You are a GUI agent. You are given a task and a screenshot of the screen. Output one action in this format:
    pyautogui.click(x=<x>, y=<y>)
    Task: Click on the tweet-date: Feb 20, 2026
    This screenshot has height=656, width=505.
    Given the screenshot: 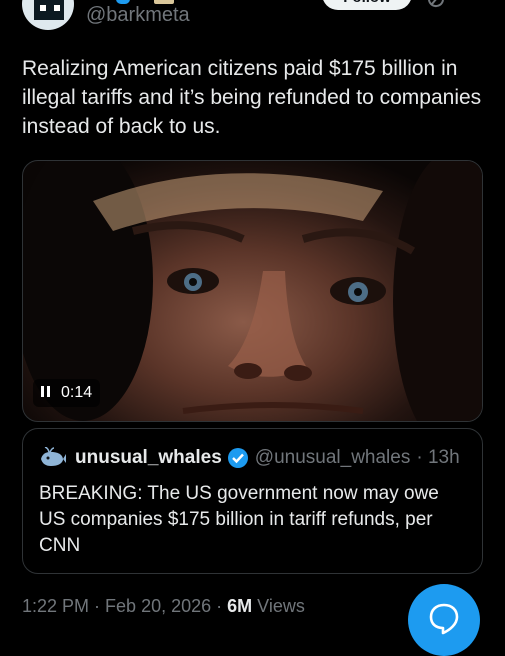 What is the action you would take?
    pyautogui.click(x=158, y=606)
    